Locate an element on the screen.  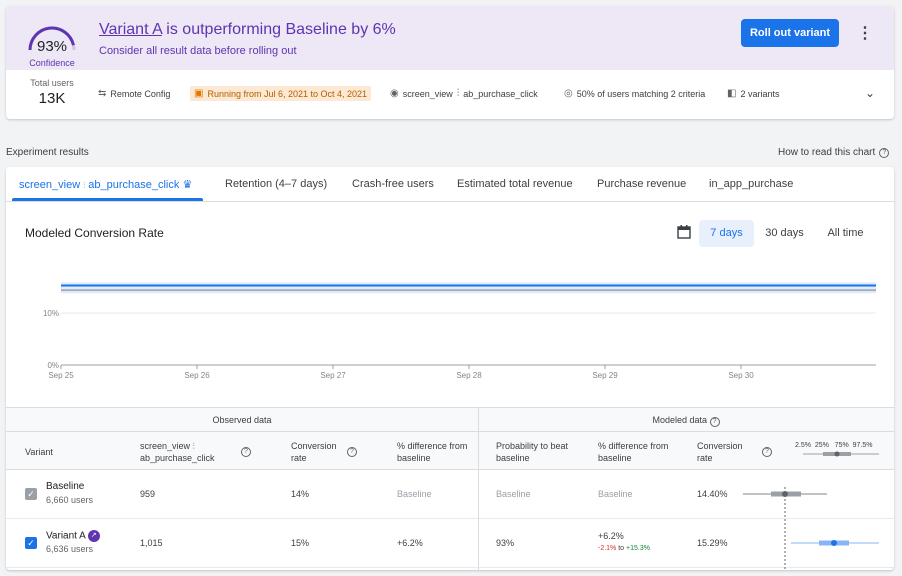
modeled-pct-difference: Baseline is located at coordinates (615, 494).